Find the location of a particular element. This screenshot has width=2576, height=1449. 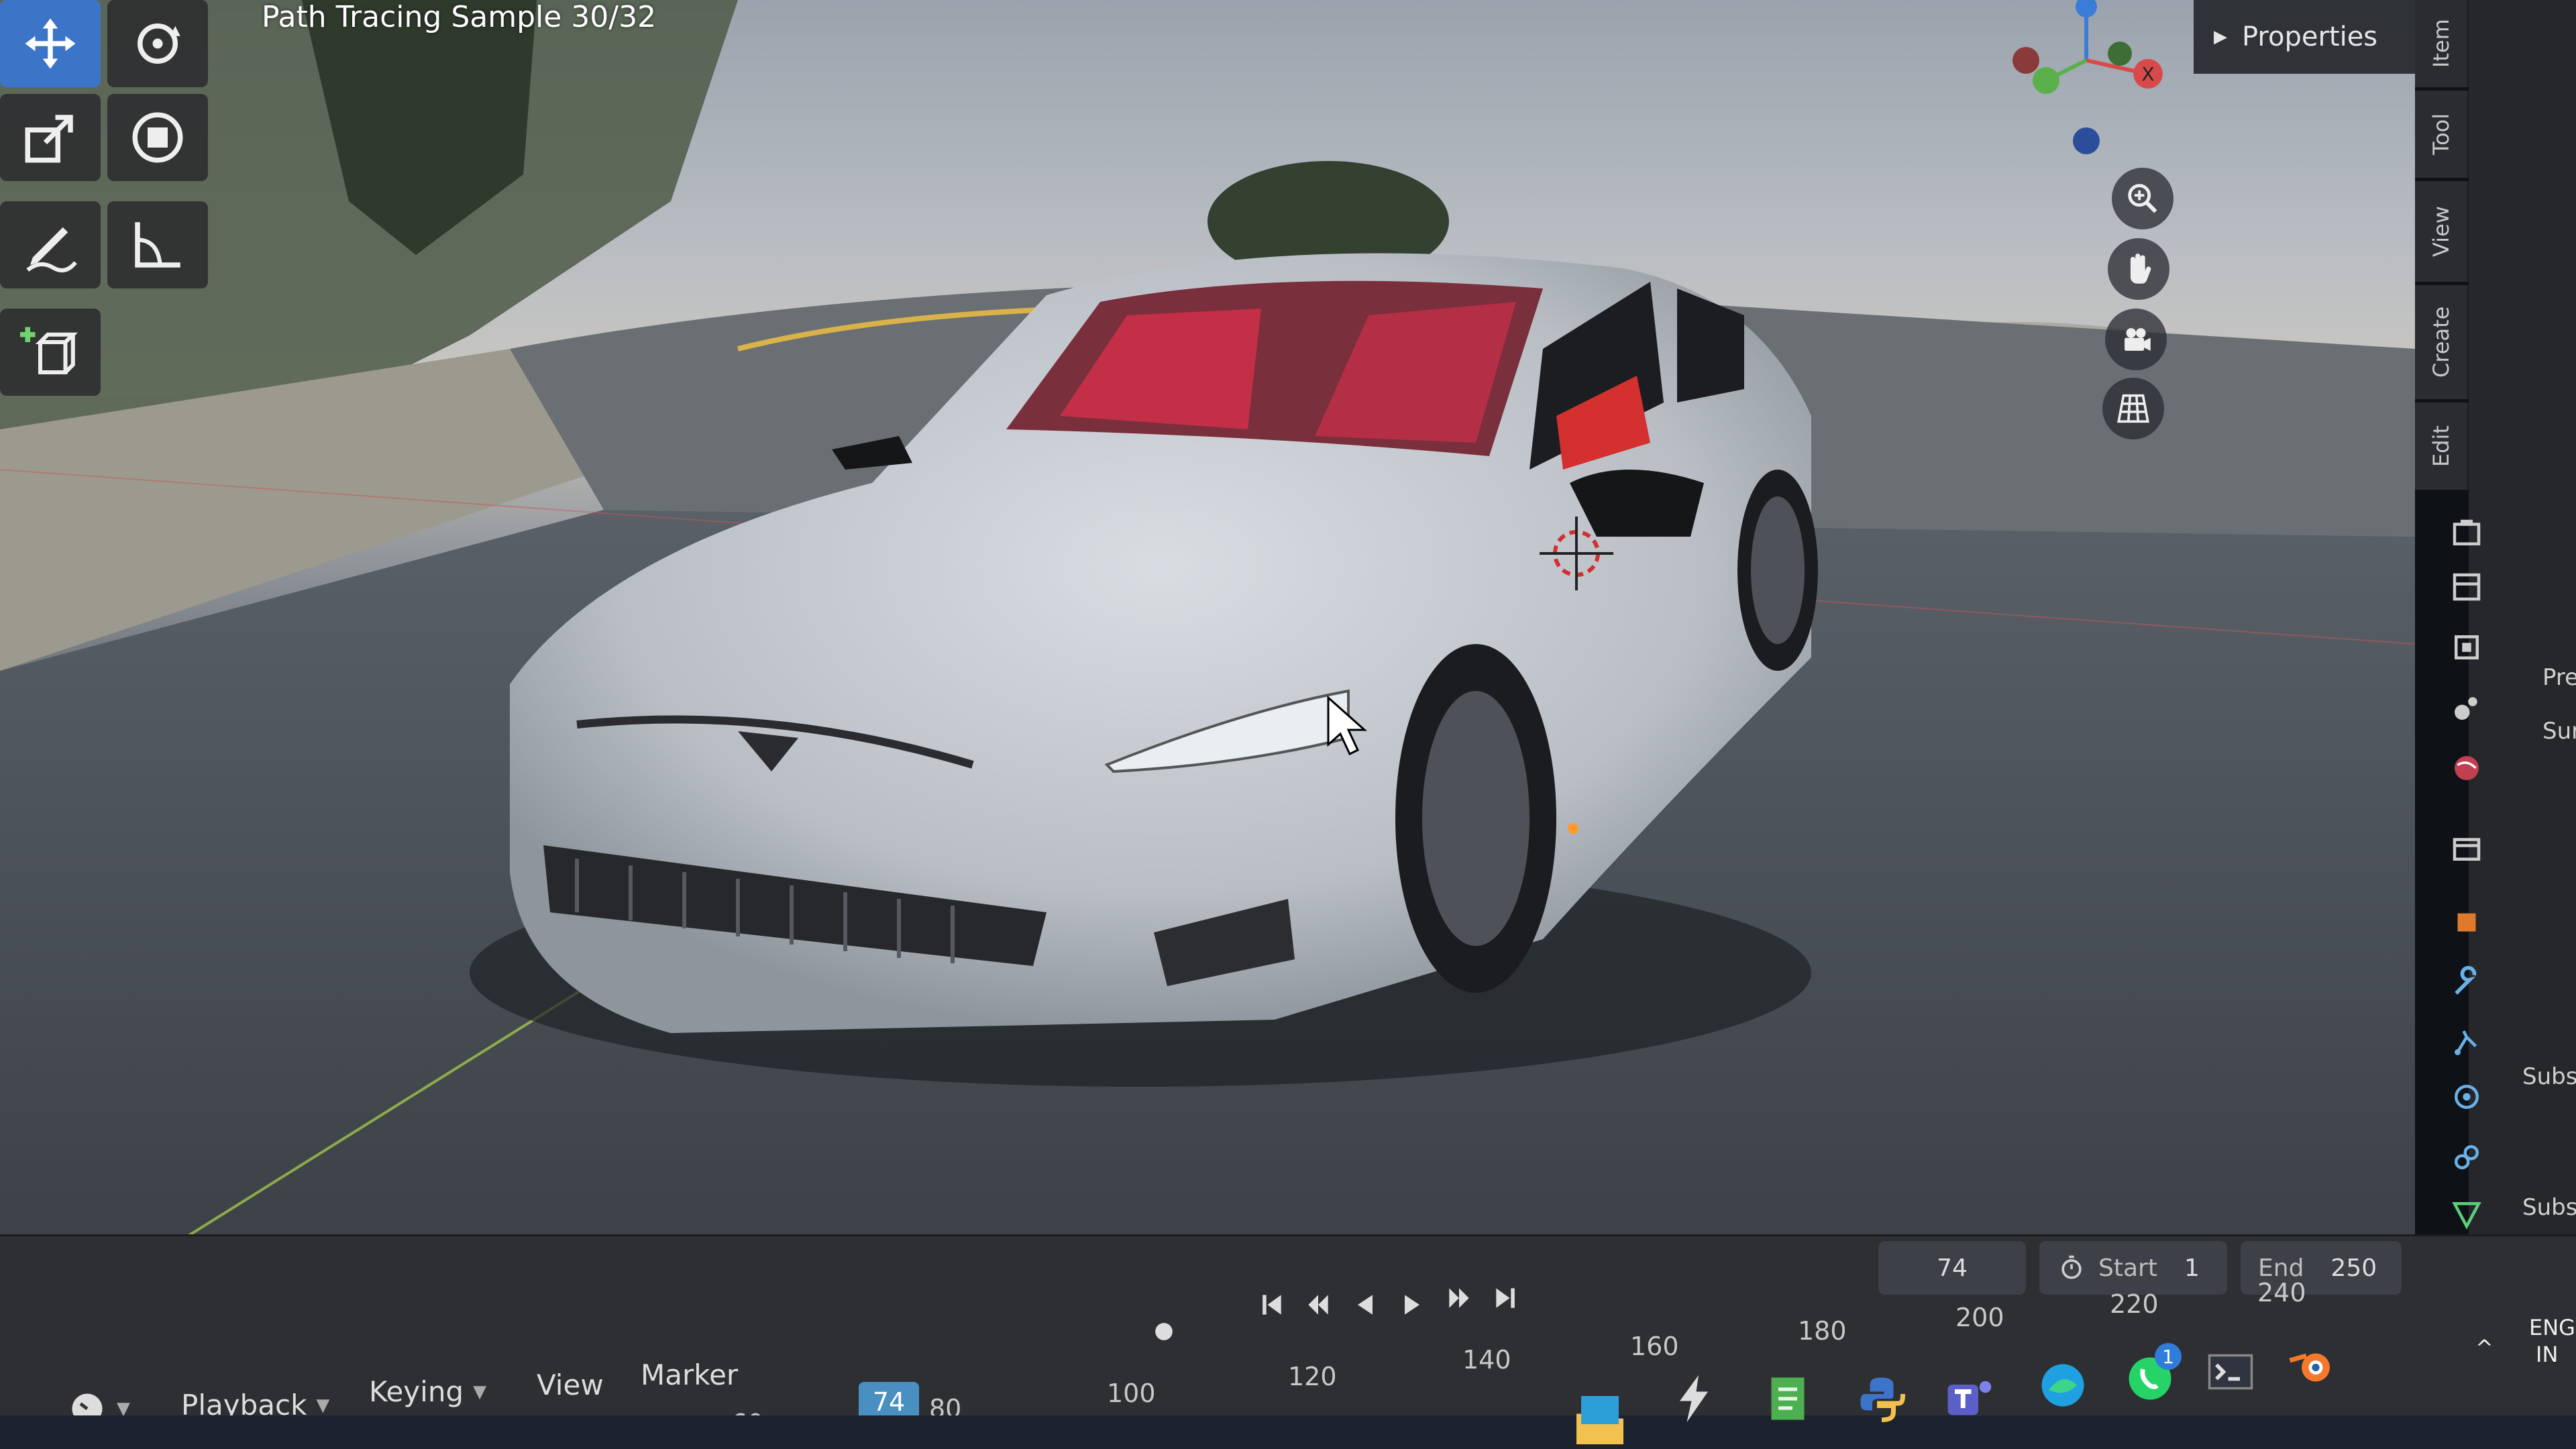

camera-icon is located at coordinates (2138, 339).